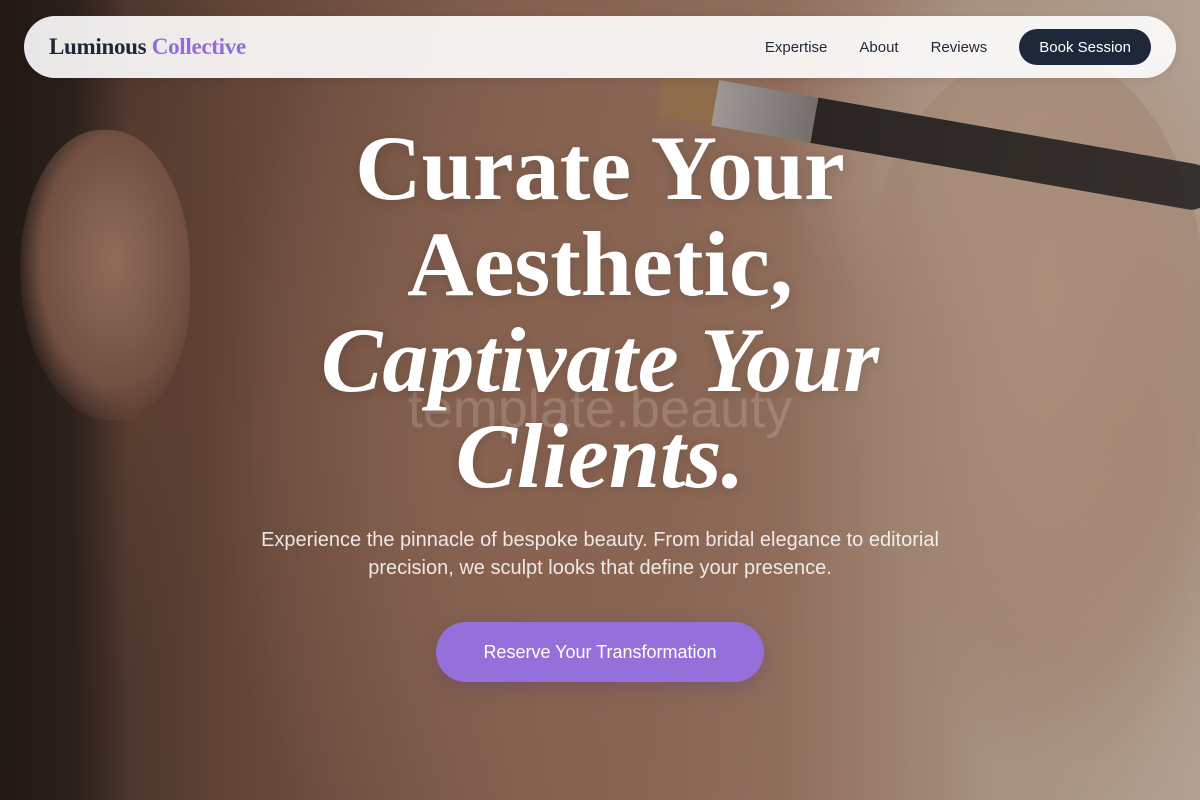  I want to click on nav-link-expertise: Expertise, so click(796, 47).